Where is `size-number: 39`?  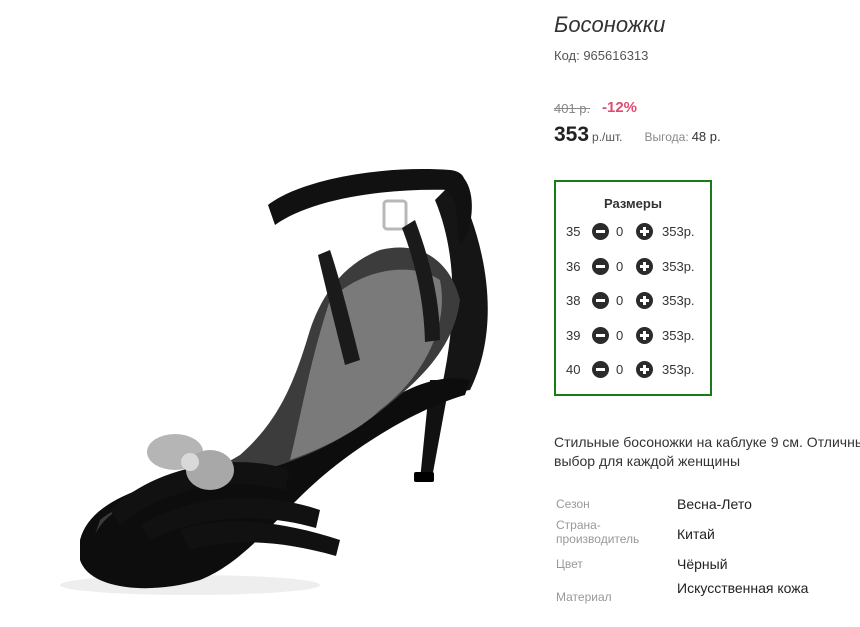
size-number: 39 is located at coordinates (573, 335).